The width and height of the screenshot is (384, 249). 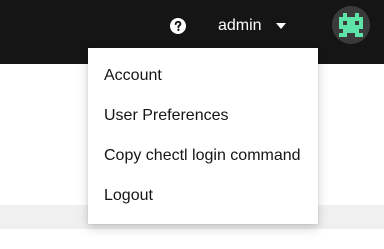 I want to click on menu-item-user-preferences: User Preferences, so click(x=203, y=116).